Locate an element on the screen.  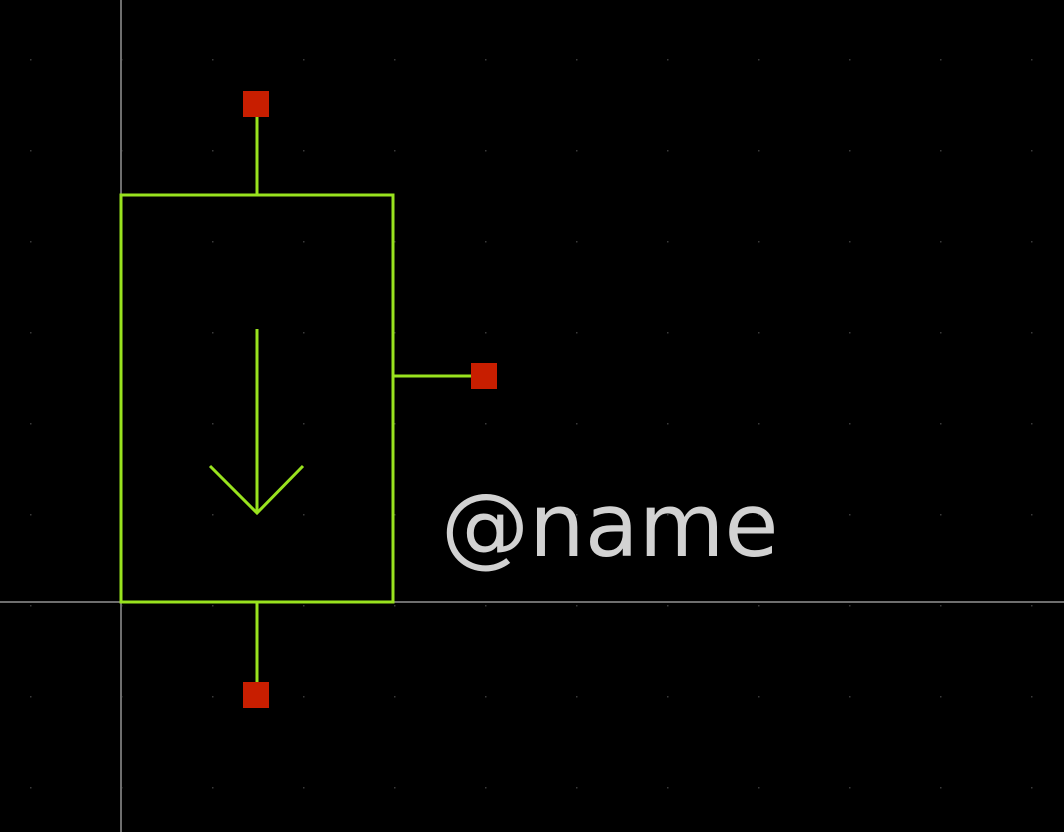
symbol-name-label: @name is located at coordinates (610, 525).